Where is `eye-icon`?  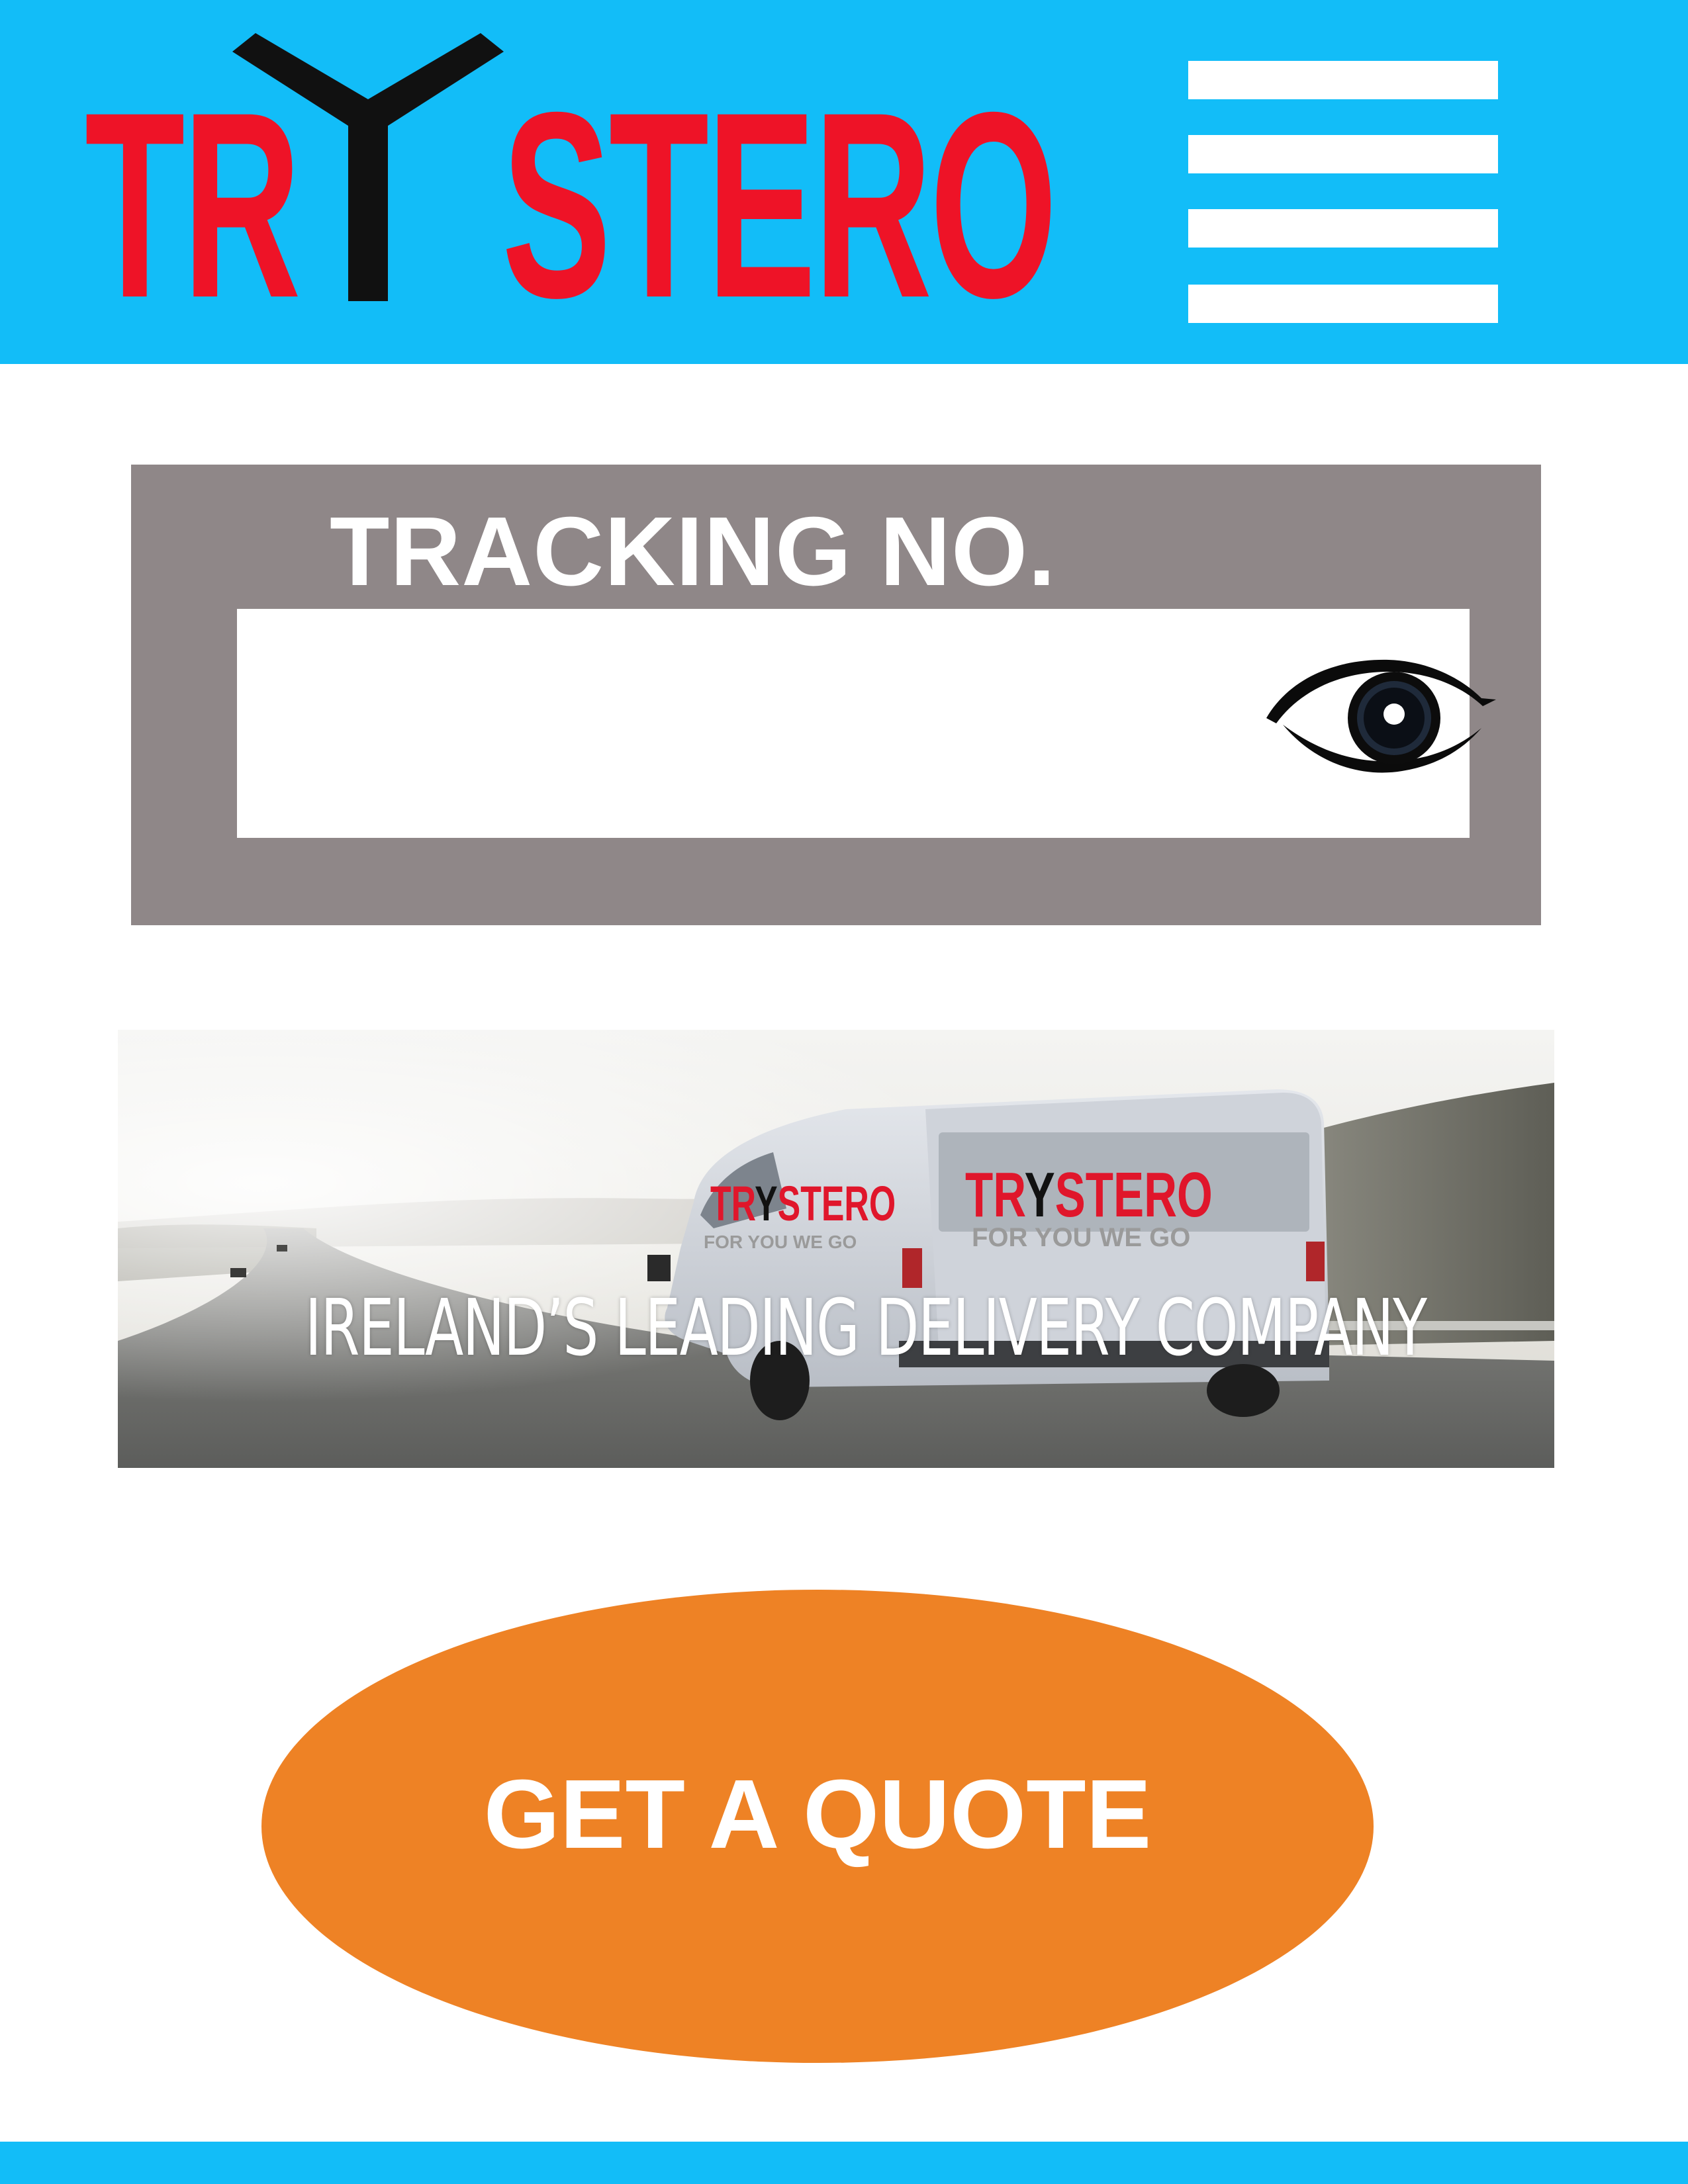 eye-icon is located at coordinates (1382, 718).